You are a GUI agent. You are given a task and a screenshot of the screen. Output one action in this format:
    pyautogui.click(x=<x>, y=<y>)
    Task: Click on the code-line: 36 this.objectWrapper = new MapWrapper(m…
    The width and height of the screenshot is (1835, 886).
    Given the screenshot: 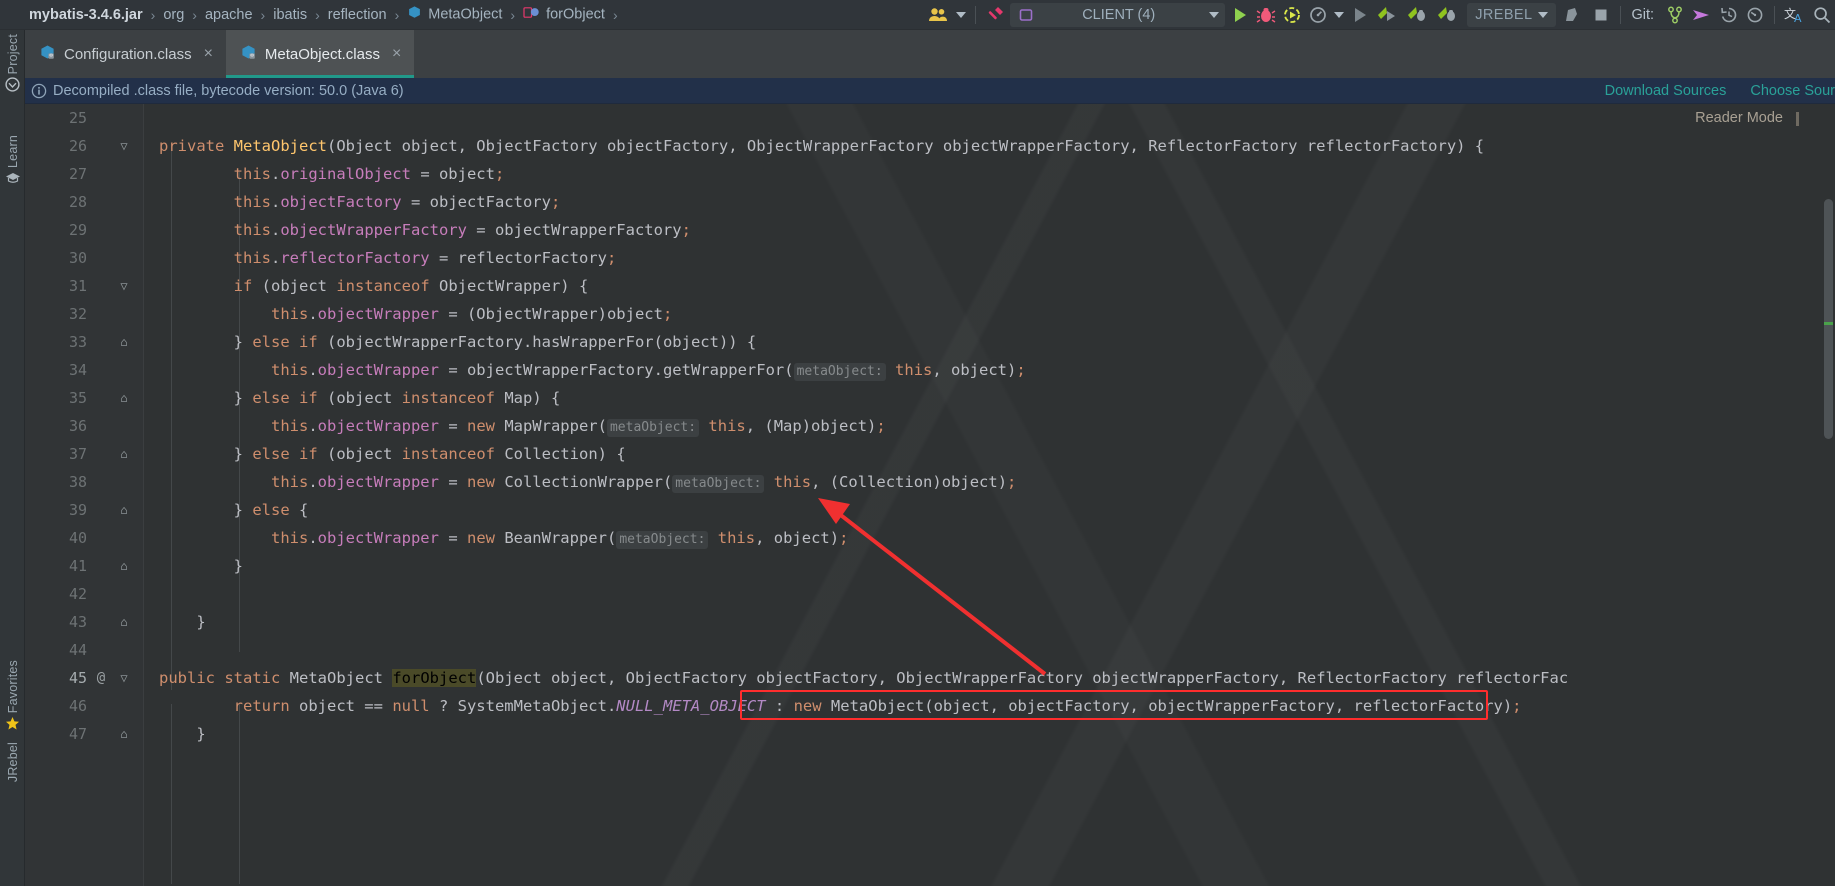 What is the action you would take?
    pyautogui.click(x=930, y=426)
    